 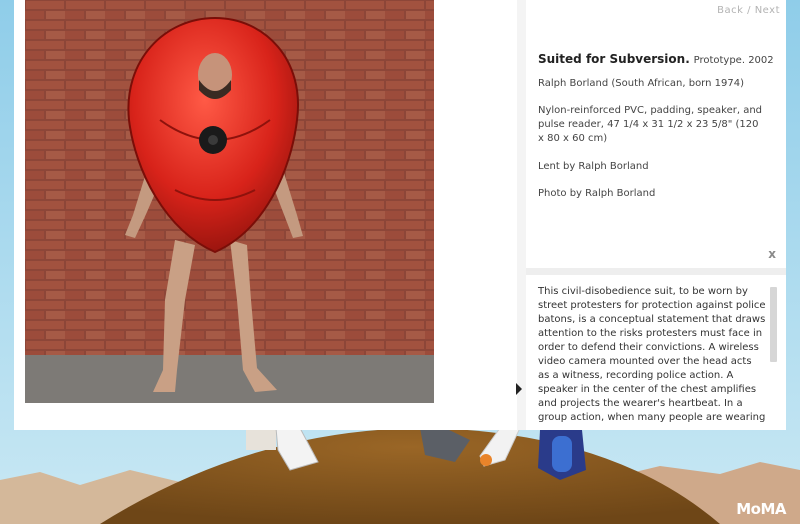 What do you see at coordinates (521, 215) in the screenshot?
I see `panel-divider` at bounding box center [521, 215].